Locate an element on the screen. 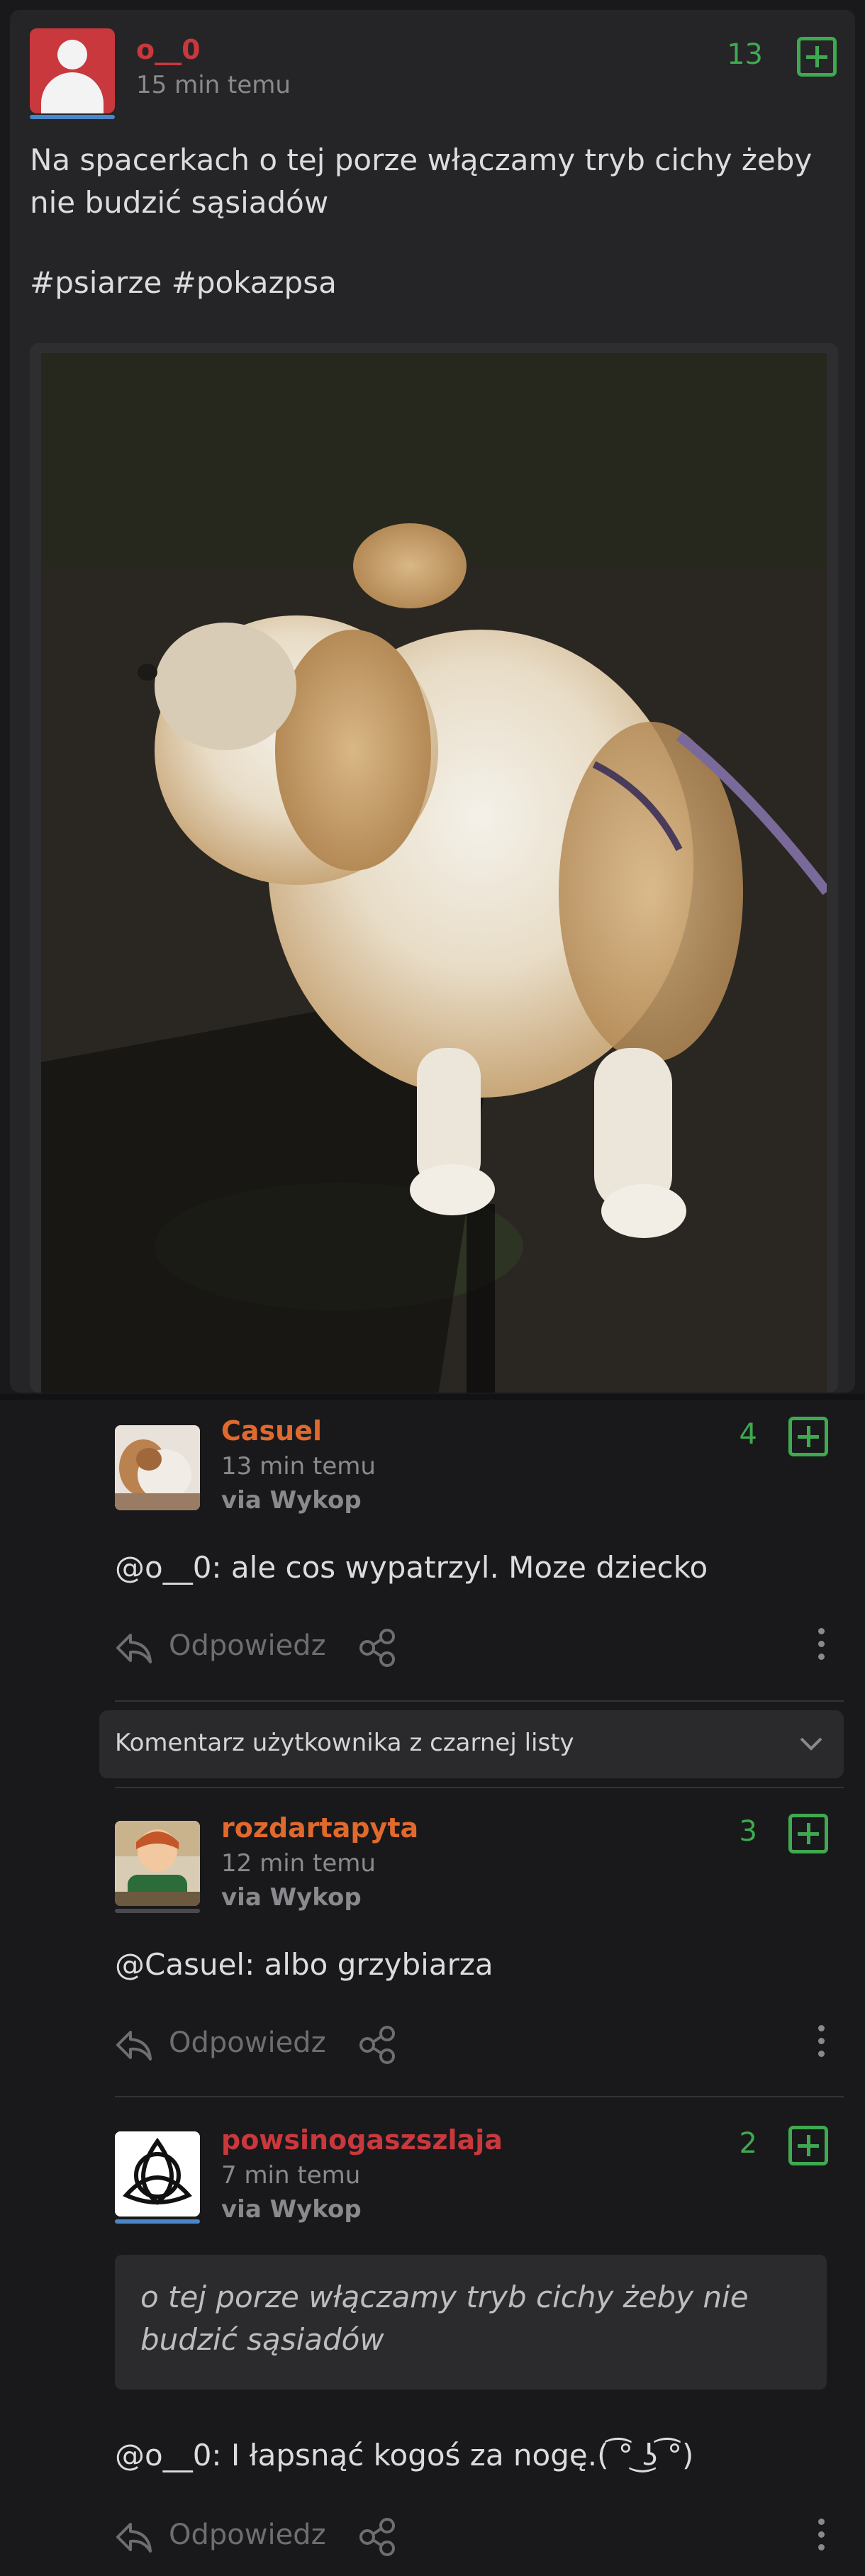 Image resolution: width=865 pixels, height=2576 pixels. comment-author: Casuel is located at coordinates (271, 1430).